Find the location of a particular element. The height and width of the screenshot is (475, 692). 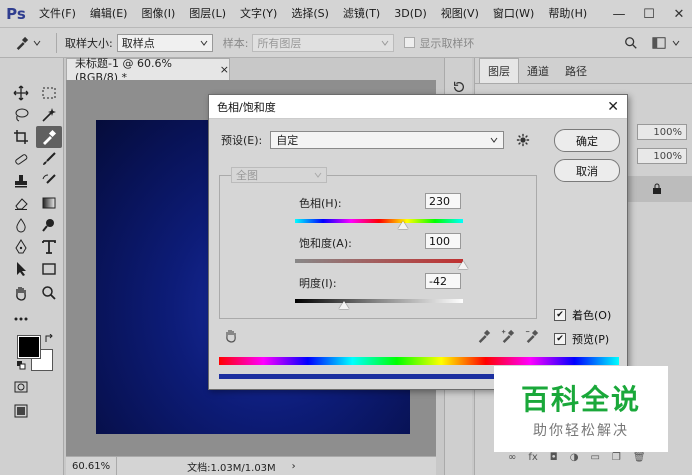

document-tab: 未标题-1 @ 60.6%(RGB/8) * × is located at coordinates (148, 70).